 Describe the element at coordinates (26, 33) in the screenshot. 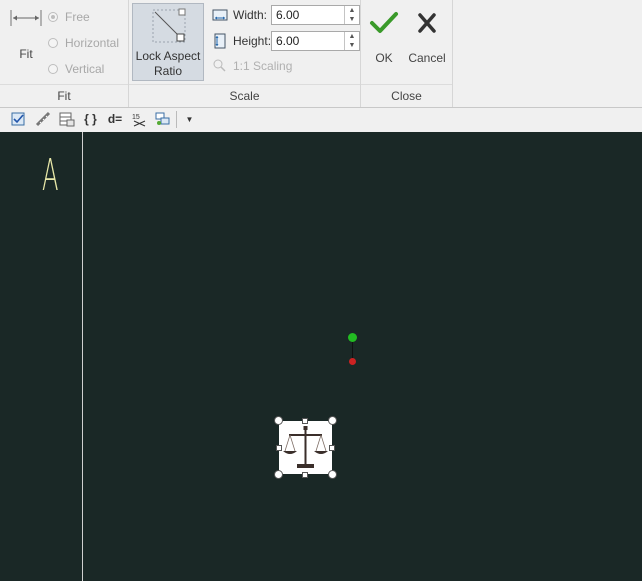

I see `fit-button: Fit` at that location.